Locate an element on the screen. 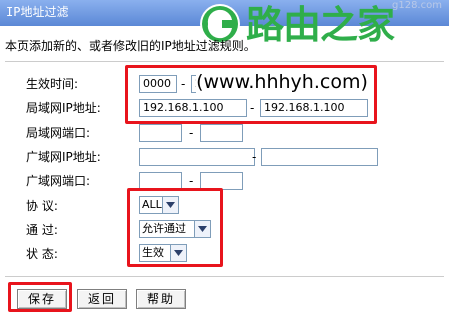 The width and height of the screenshot is (449, 315). highlight-save is located at coordinates (40, 297).